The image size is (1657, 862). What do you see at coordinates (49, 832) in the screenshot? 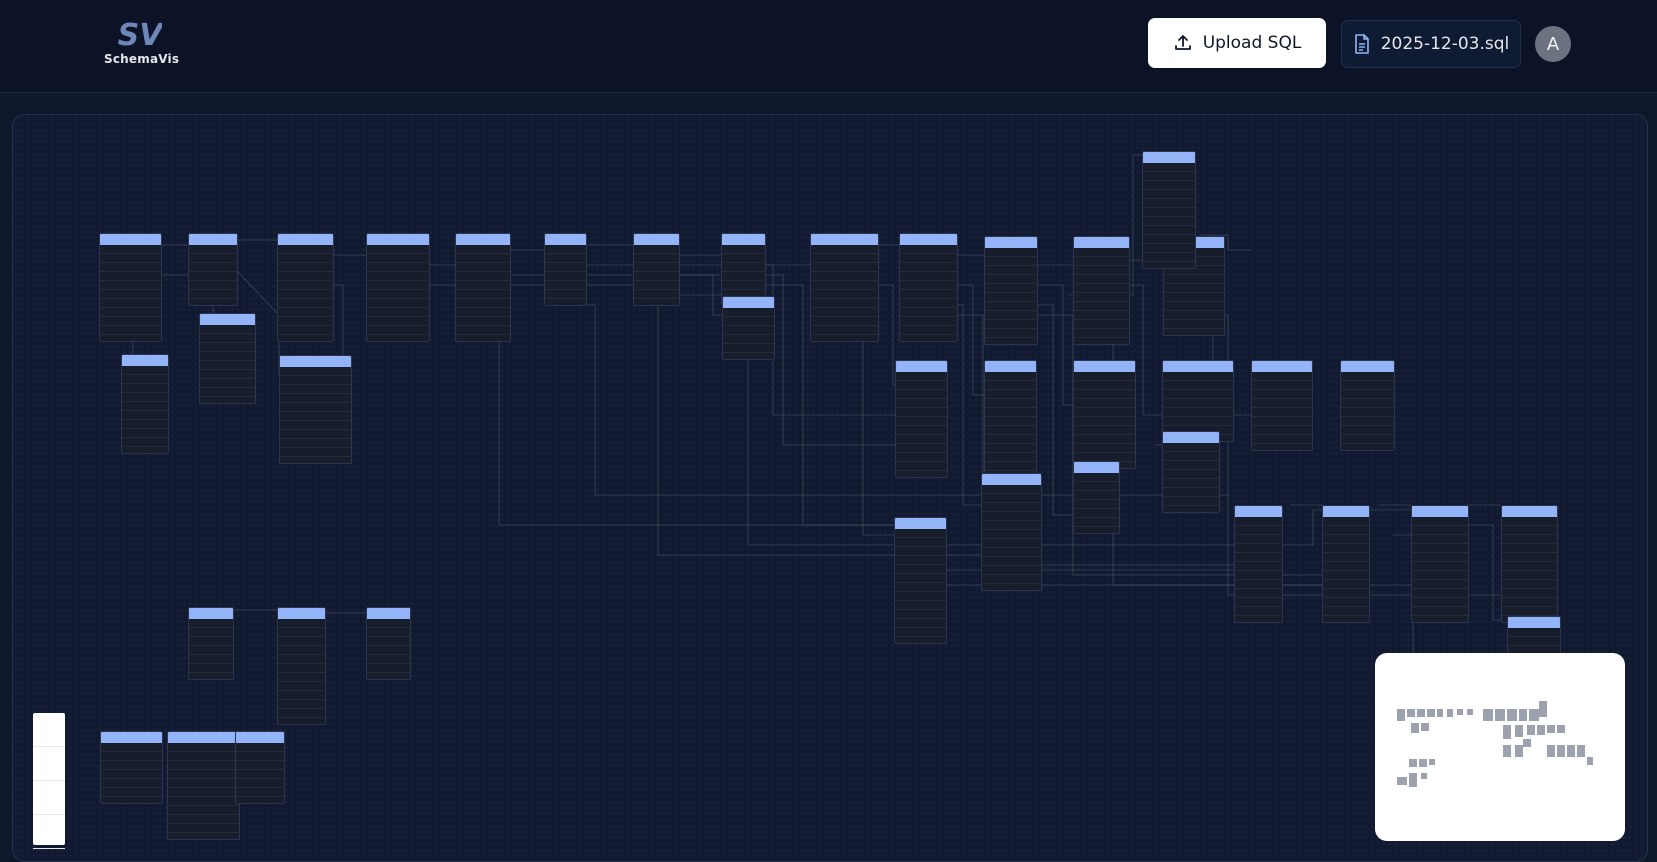
I see `lock-button` at bounding box center [49, 832].